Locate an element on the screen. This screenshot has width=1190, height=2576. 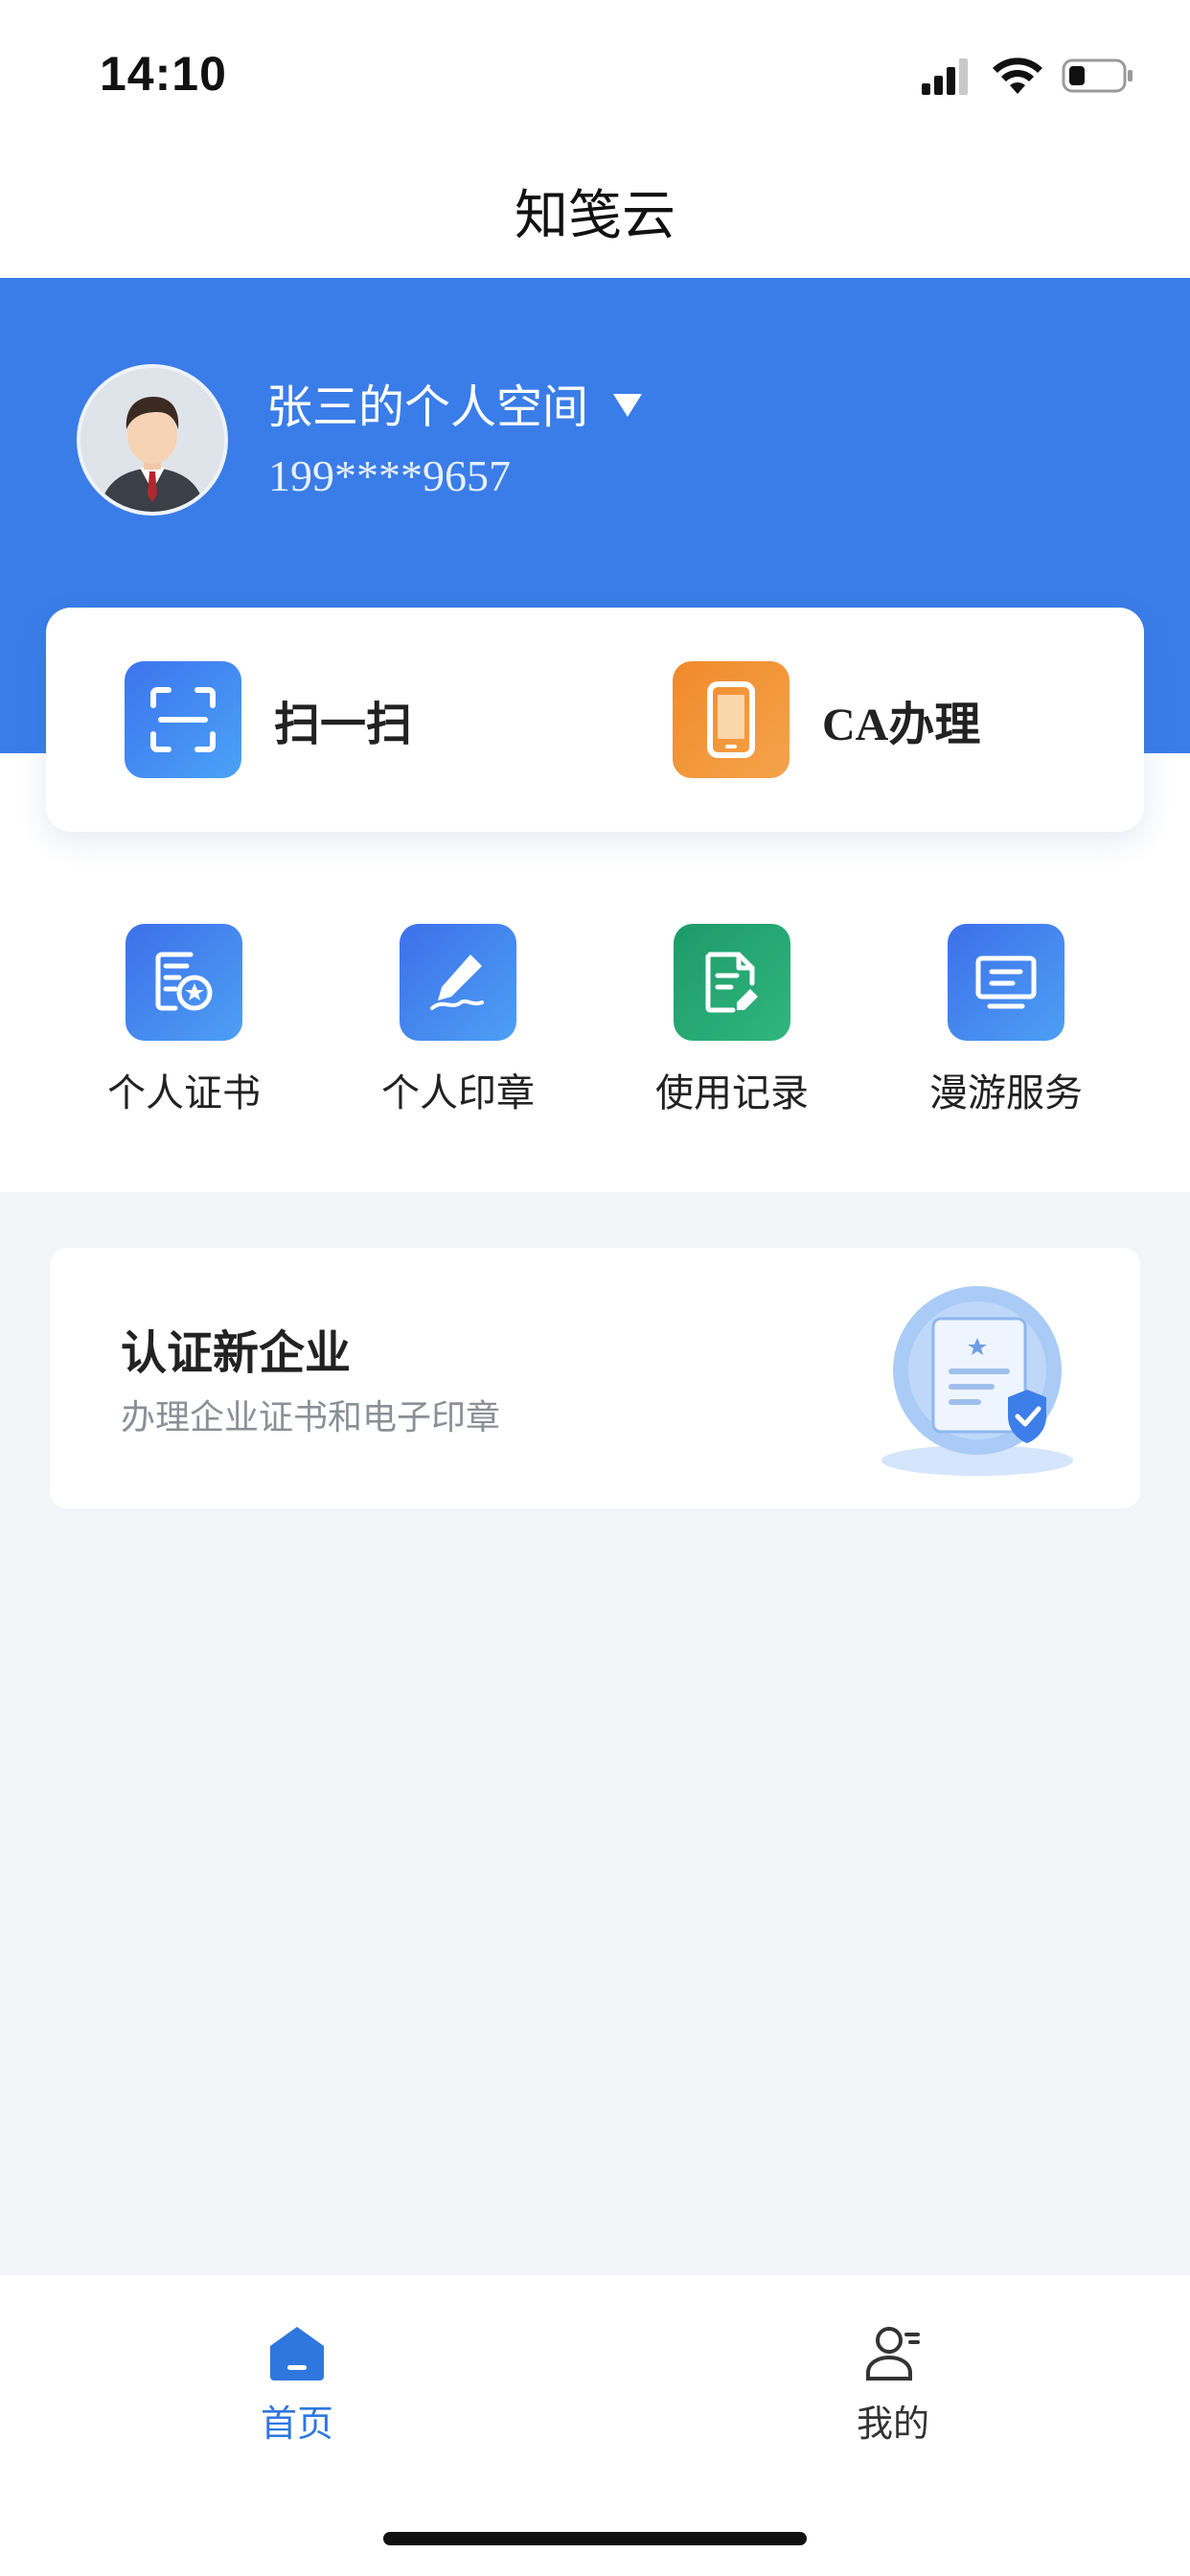
enterprise-card-subtitle: 办理企业证书和电子印章 is located at coordinates (311, 1418).